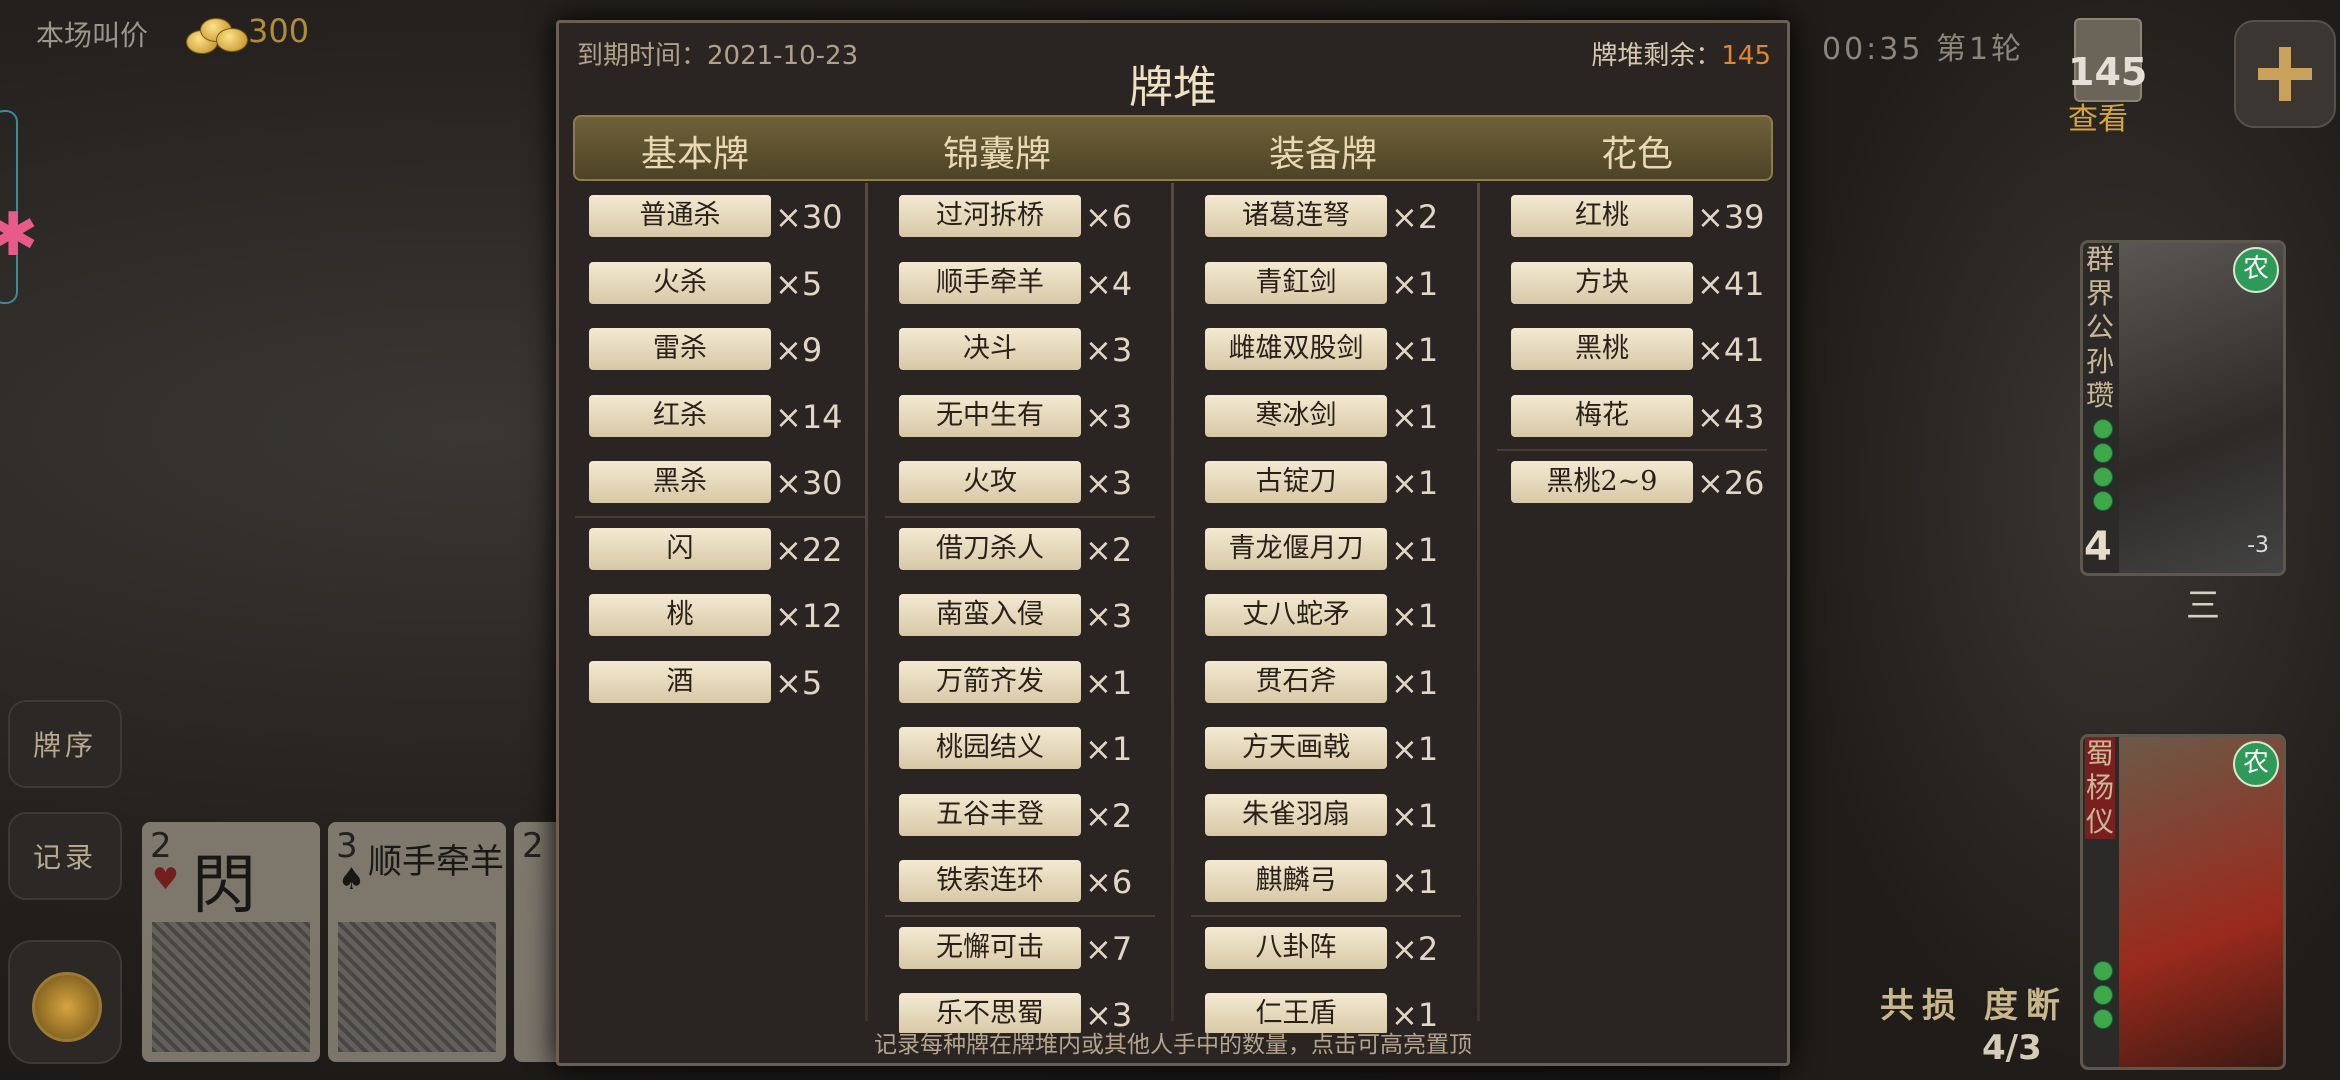 The image size is (2340, 1080). Describe the element at coordinates (680, 681) in the screenshot. I see `card-name-button: 酒` at that location.